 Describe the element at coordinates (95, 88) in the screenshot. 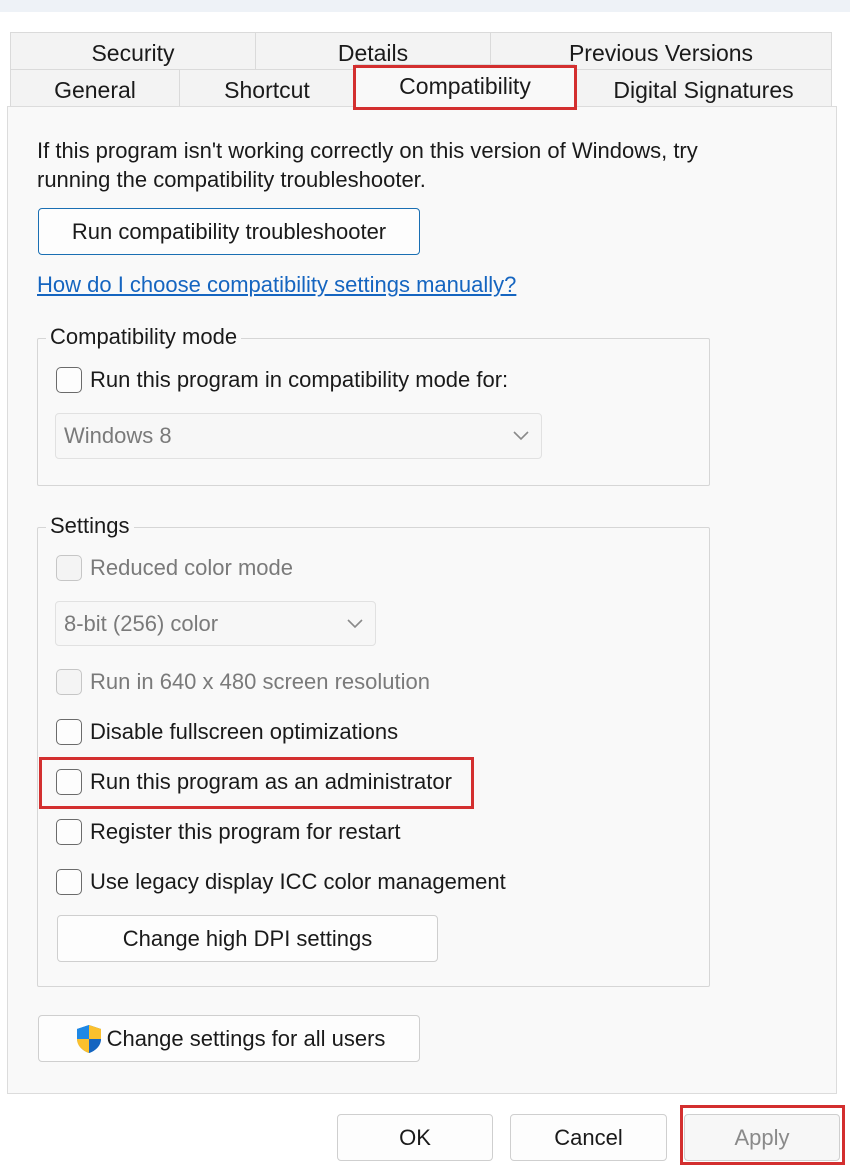

I see `tab-general: General` at that location.